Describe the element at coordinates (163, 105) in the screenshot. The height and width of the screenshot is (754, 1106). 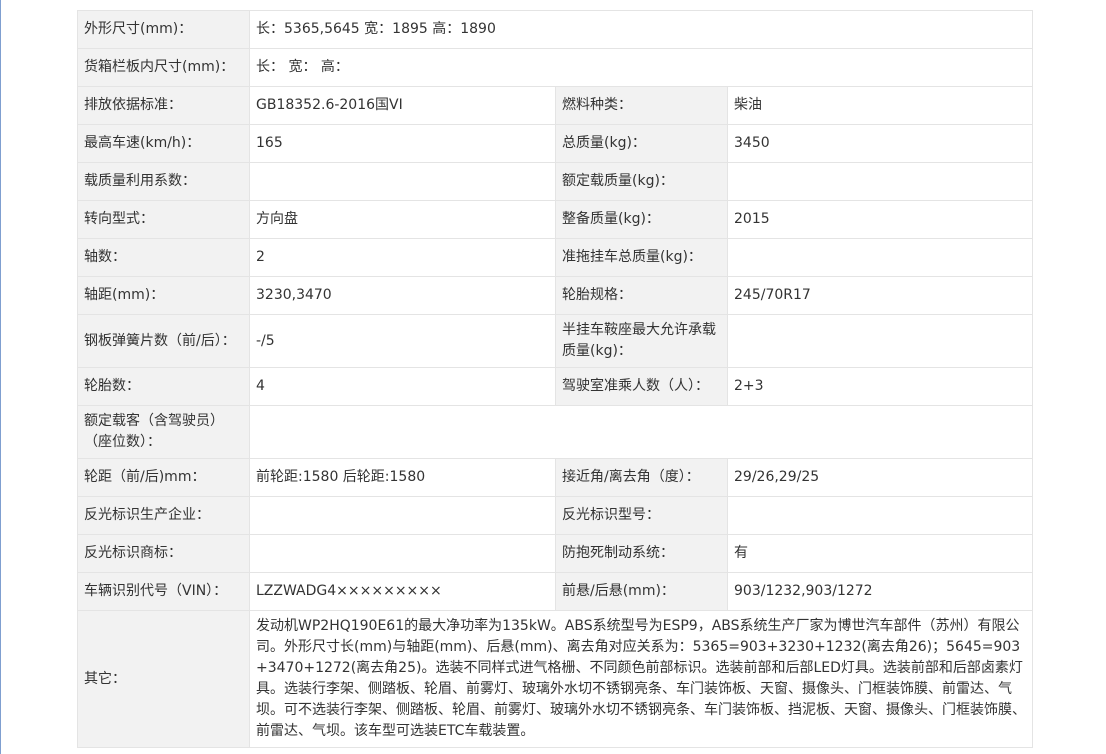
I see `spec-label: 排放依据标准：` at that location.